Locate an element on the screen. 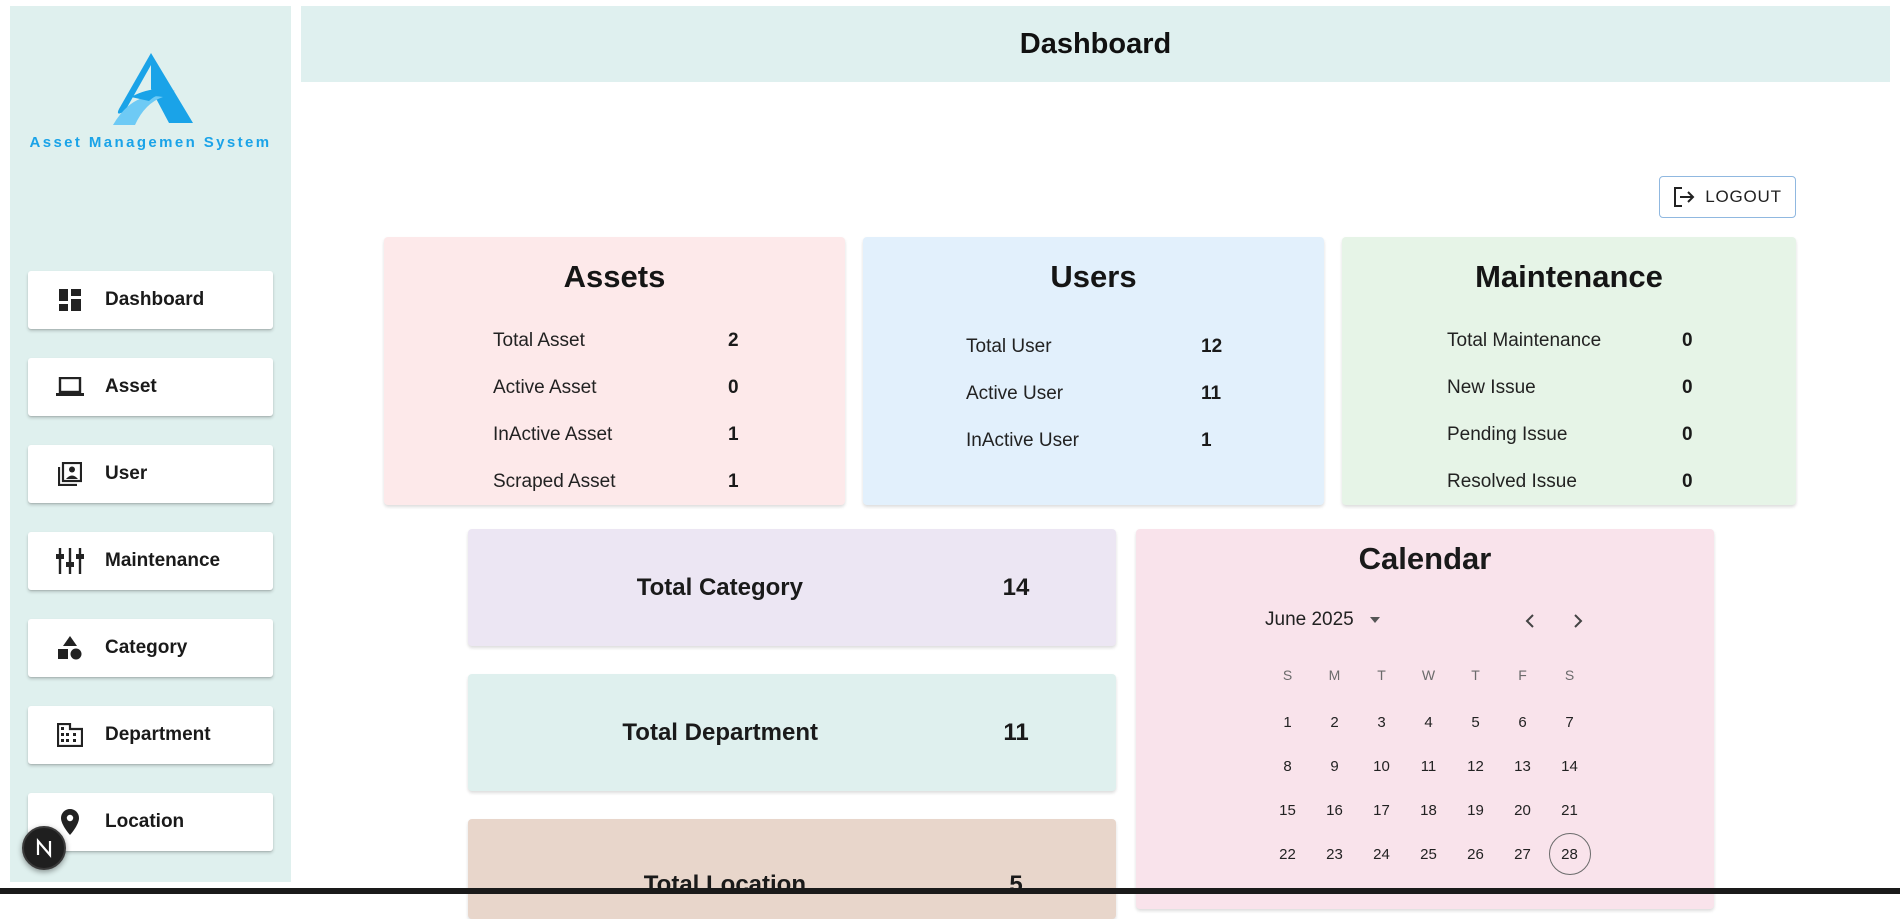  stat-row: Active Asset 0 is located at coordinates (616, 387).